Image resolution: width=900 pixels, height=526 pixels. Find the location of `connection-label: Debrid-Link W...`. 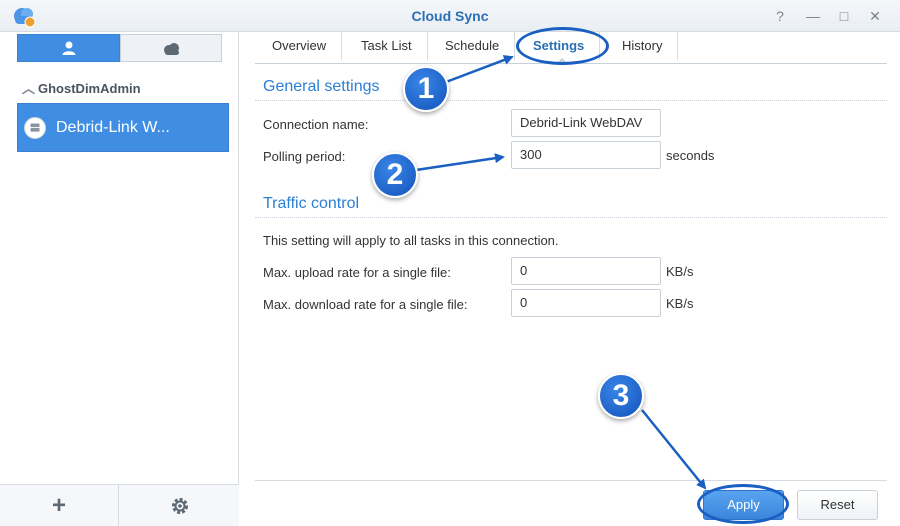

connection-label: Debrid-Link W... is located at coordinates (113, 127).